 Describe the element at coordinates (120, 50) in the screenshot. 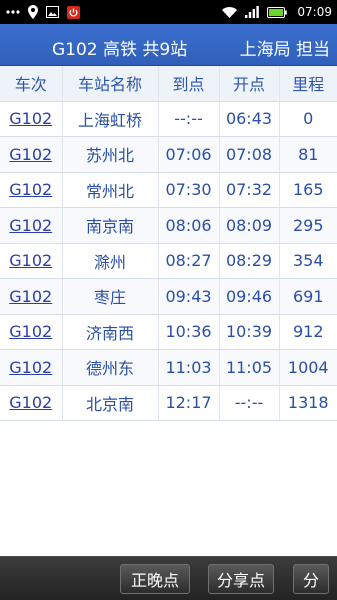

I see `train-summary-title: G102 高铁 共9站` at that location.